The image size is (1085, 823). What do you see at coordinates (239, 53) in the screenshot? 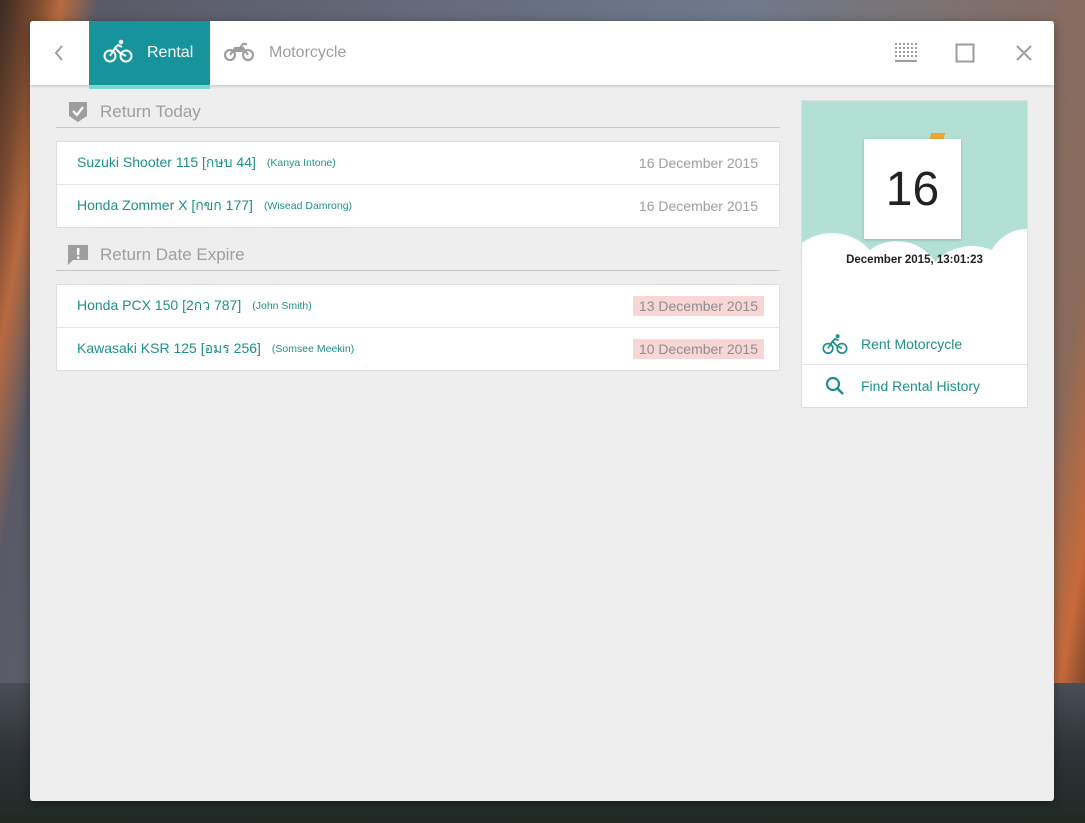
I see `motorcycle-icon` at bounding box center [239, 53].